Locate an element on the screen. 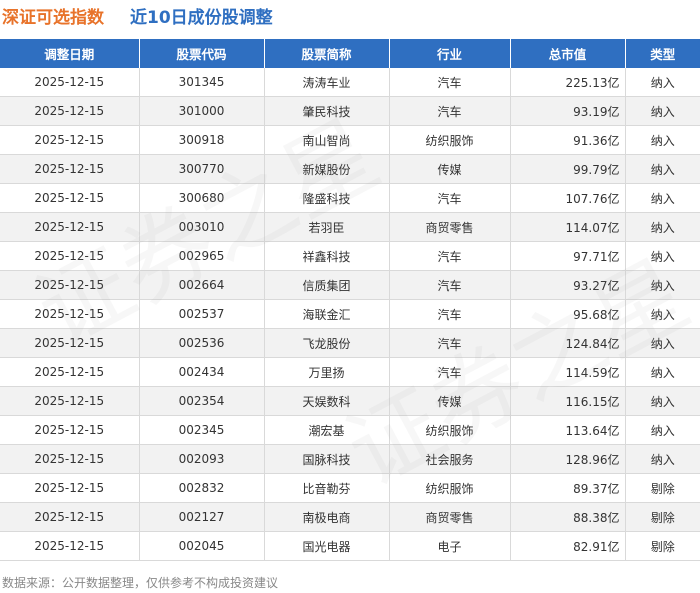 This screenshot has height=593, width=700. cell-market-cap: 95.68亿 is located at coordinates (568, 314).